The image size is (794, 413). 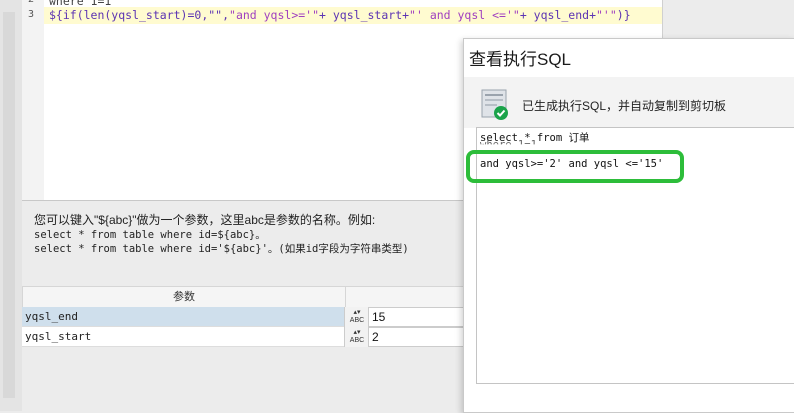 I want to click on left-panel, so click(x=11, y=205).